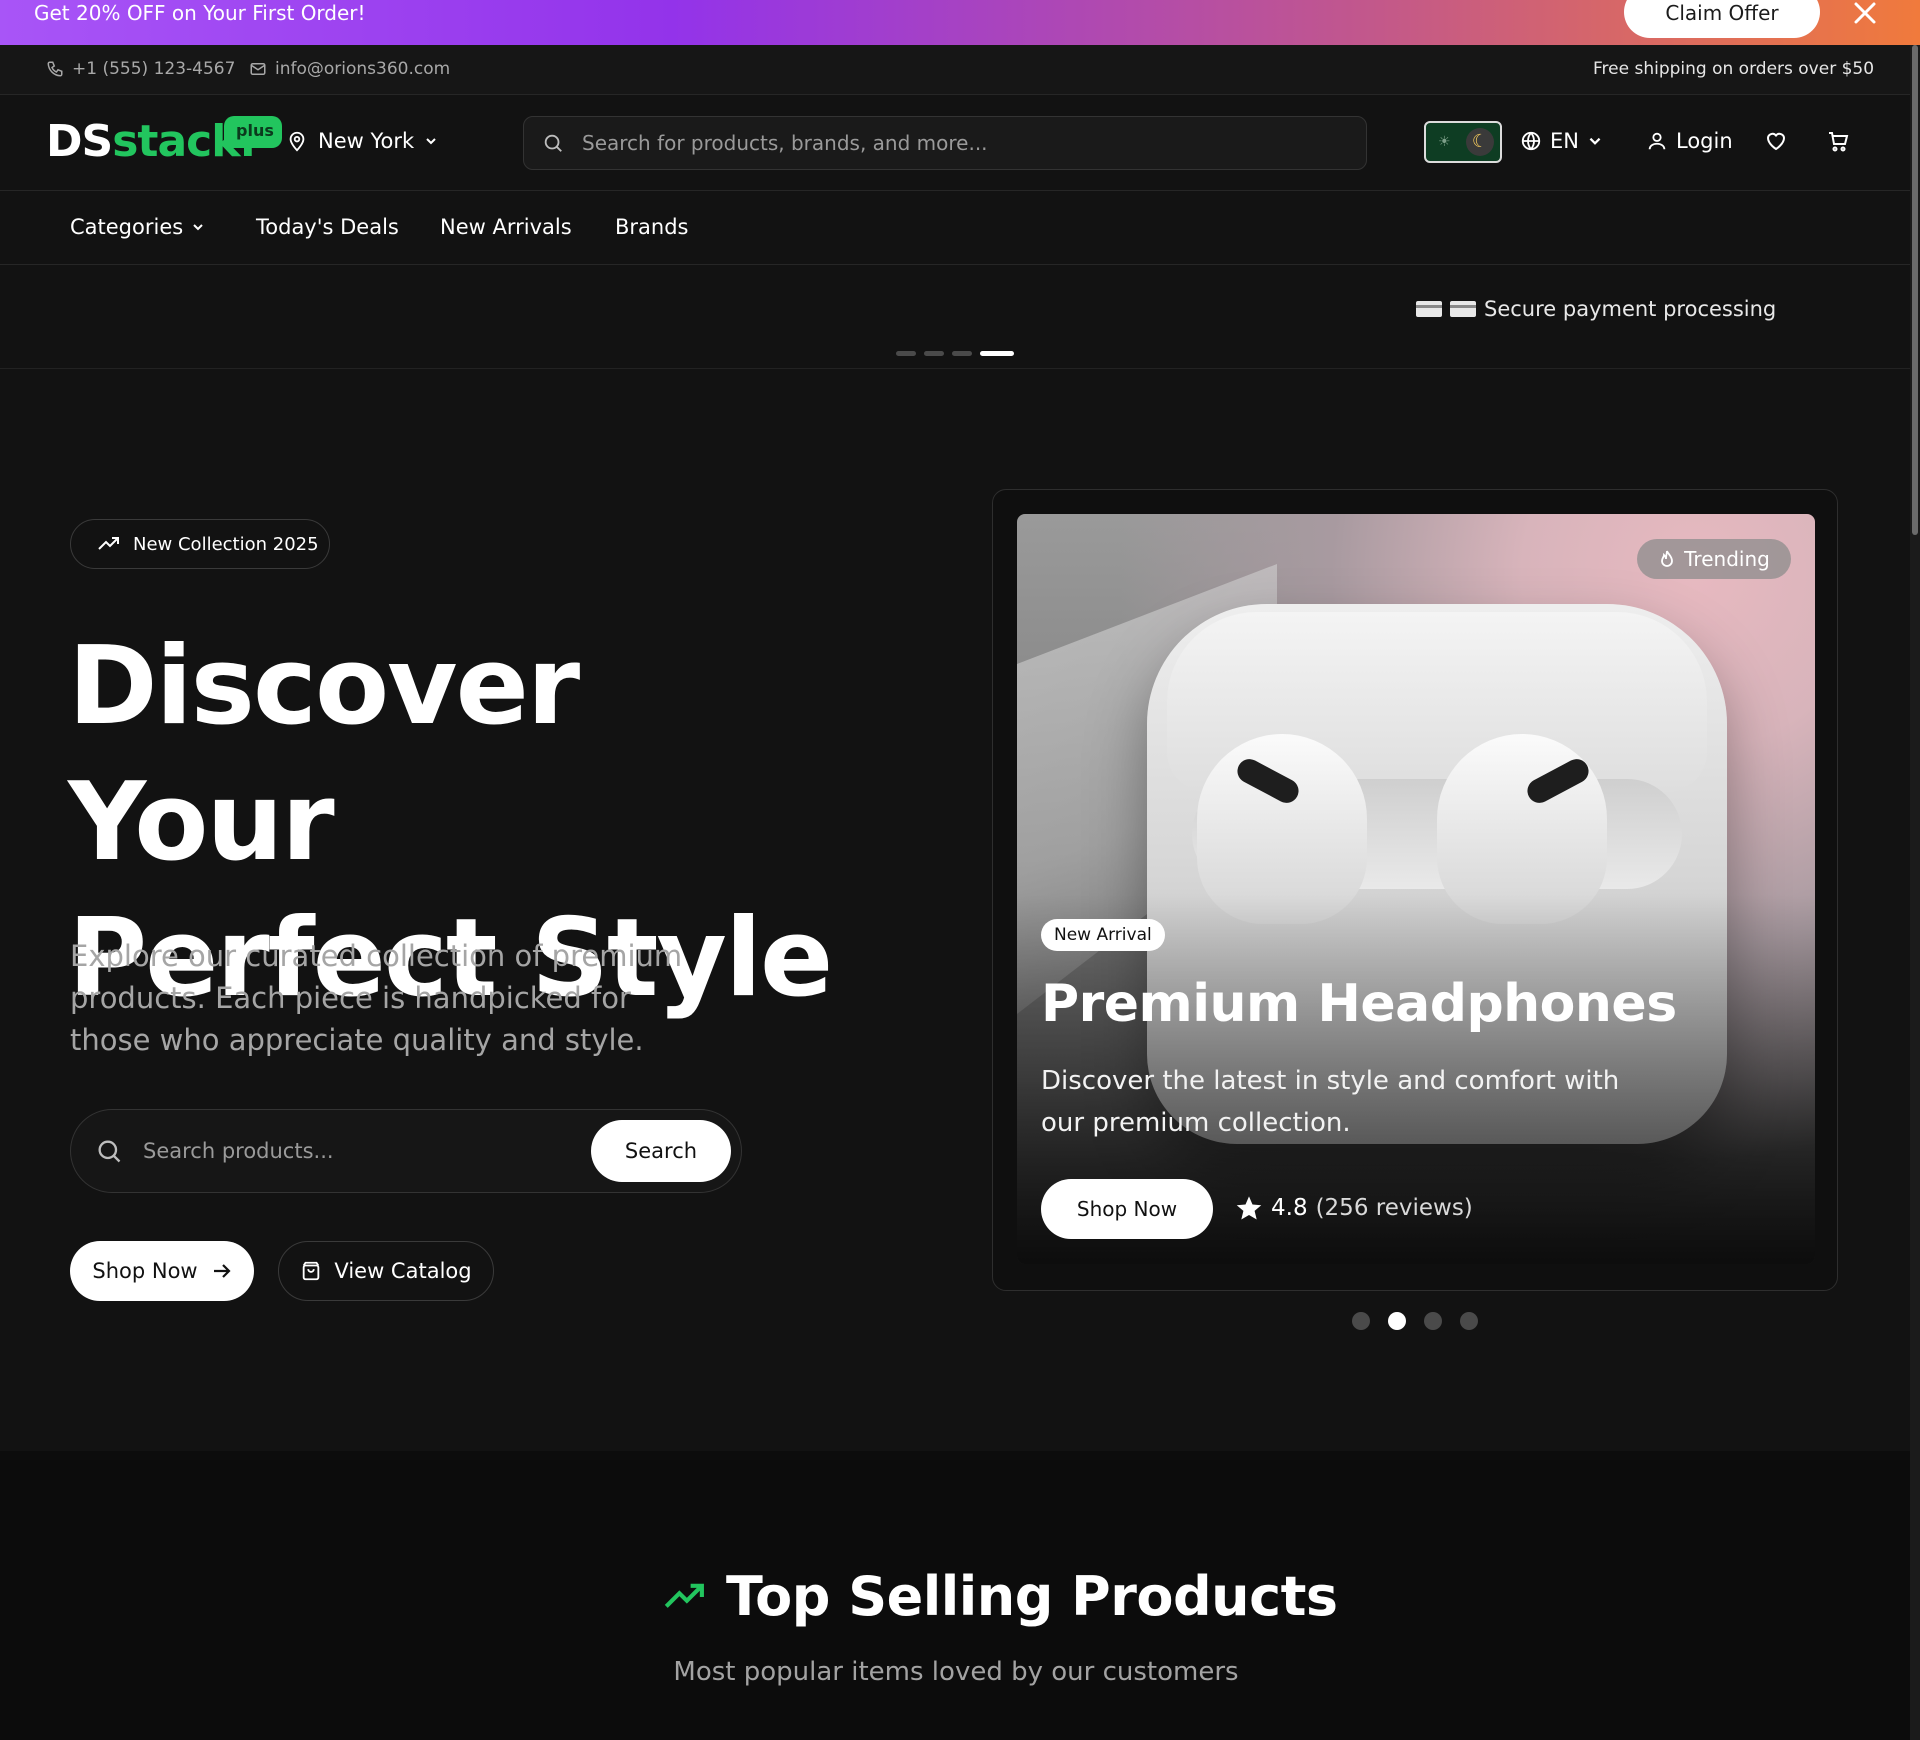  I want to click on sun-icon: ☀, so click(1444, 142).